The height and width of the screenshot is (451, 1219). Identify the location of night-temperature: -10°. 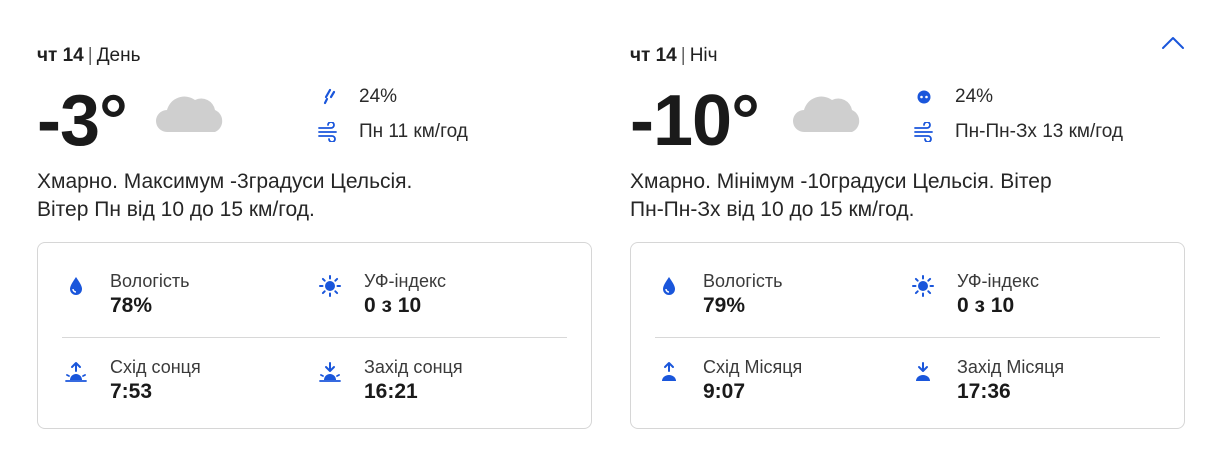
(695, 121).